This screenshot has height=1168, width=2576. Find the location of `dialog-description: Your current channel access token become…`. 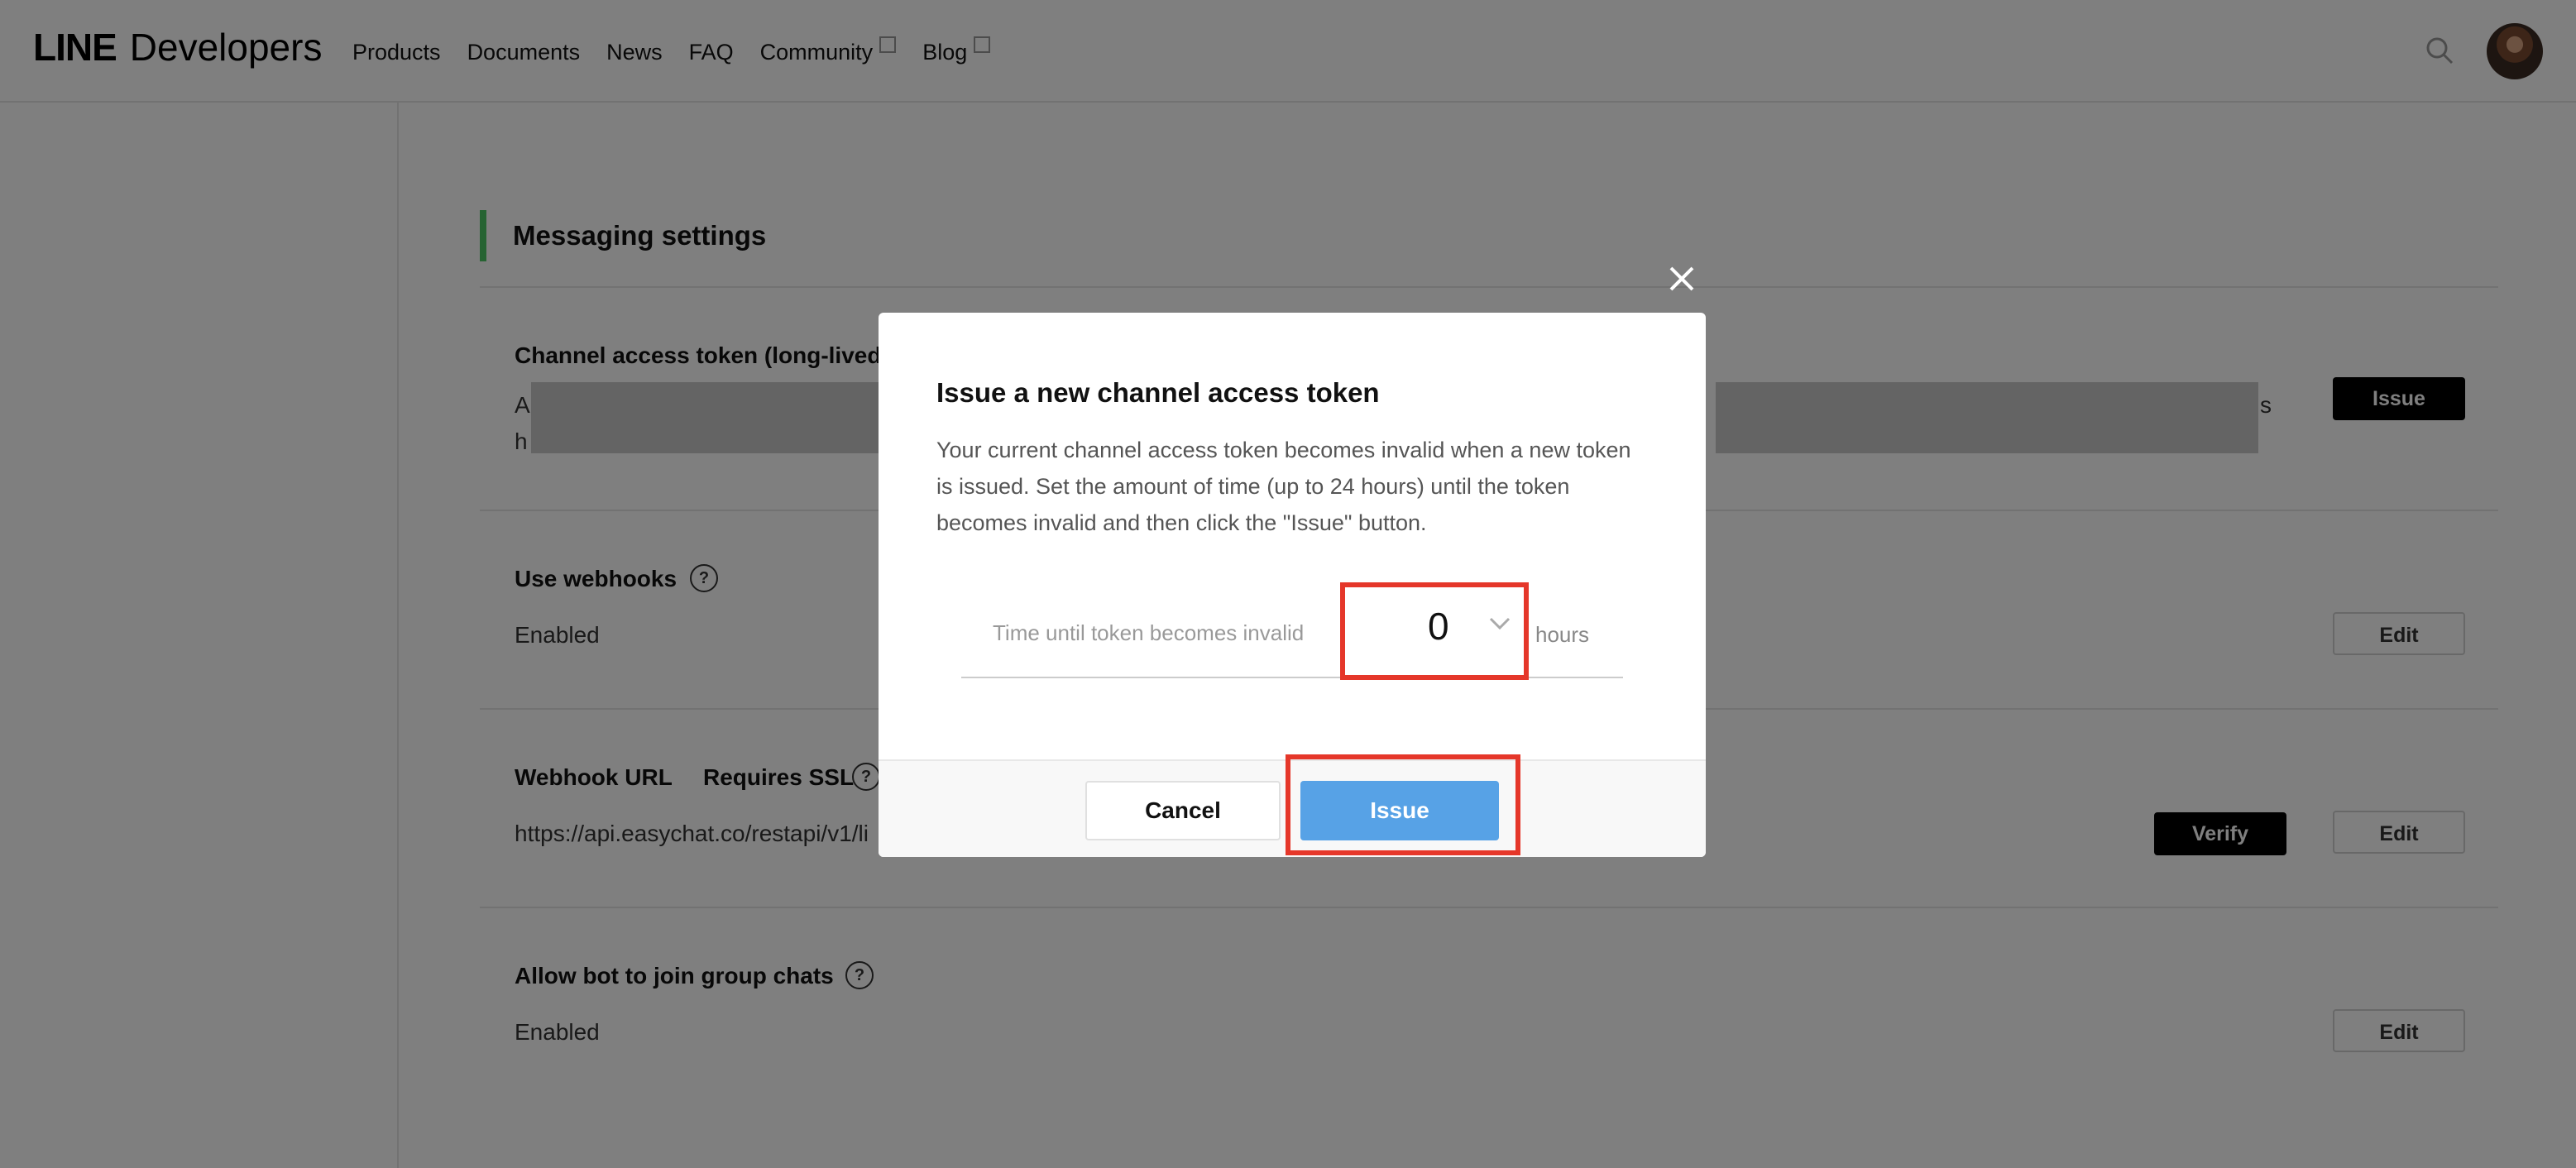

dialog-description: Your current channel access token become… is located at coordinates (1284, 486).